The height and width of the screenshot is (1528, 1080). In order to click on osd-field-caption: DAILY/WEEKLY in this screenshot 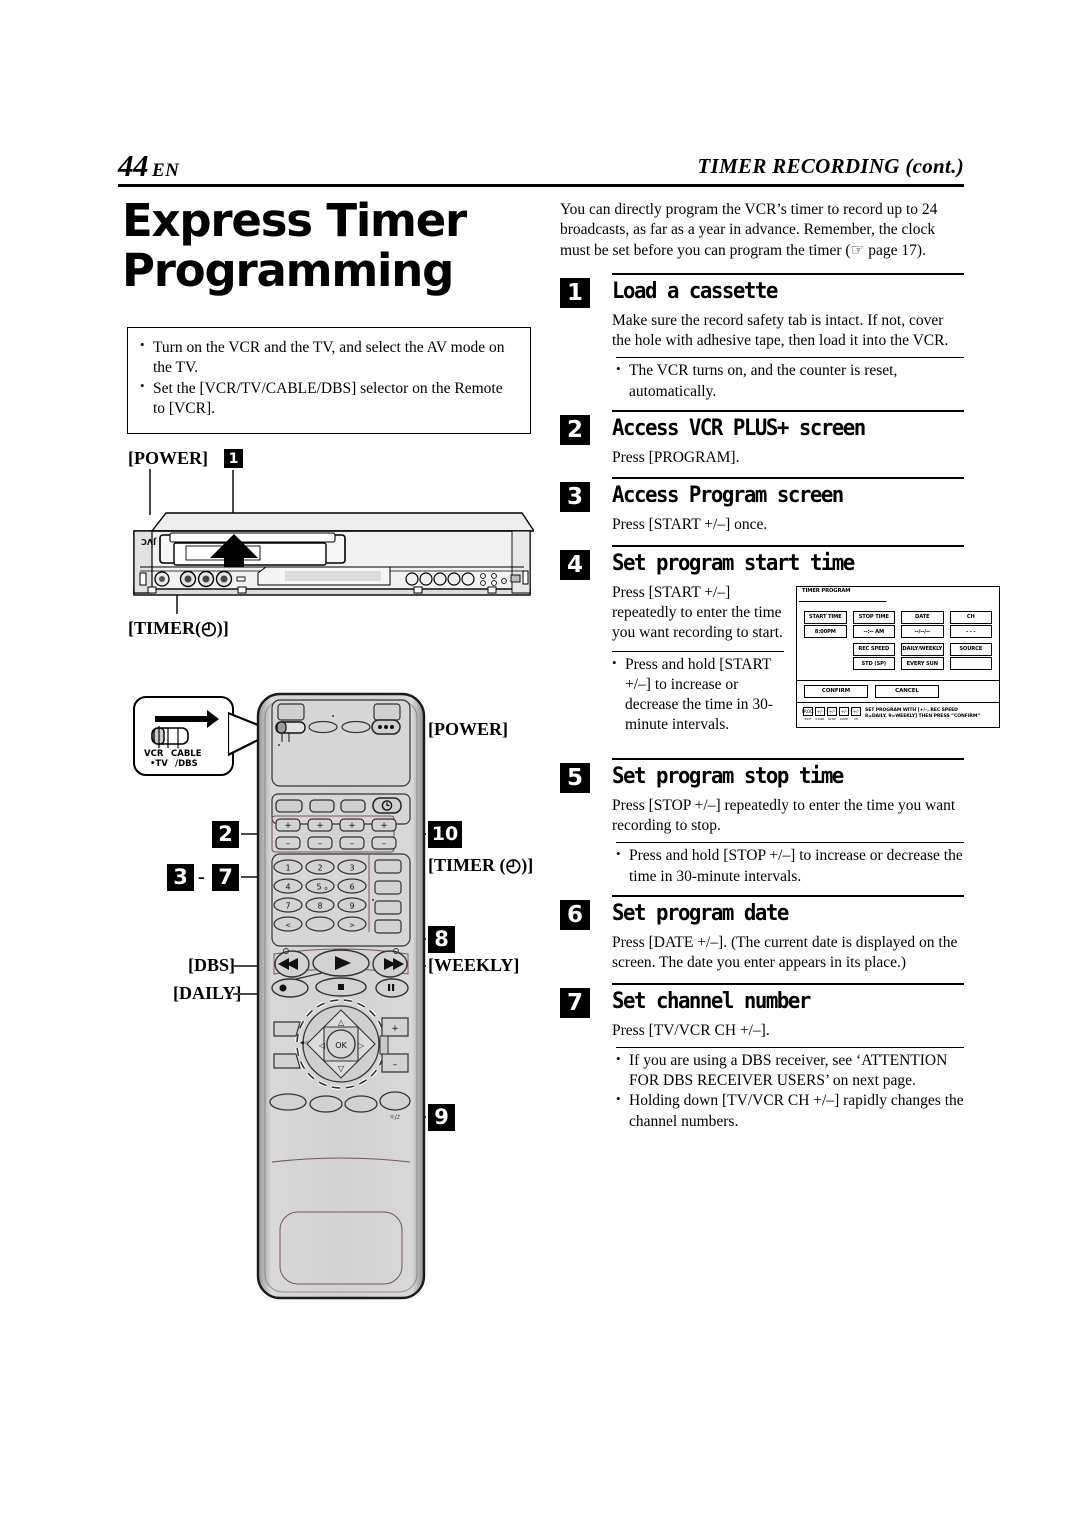, I will do `click(922, 649)`.